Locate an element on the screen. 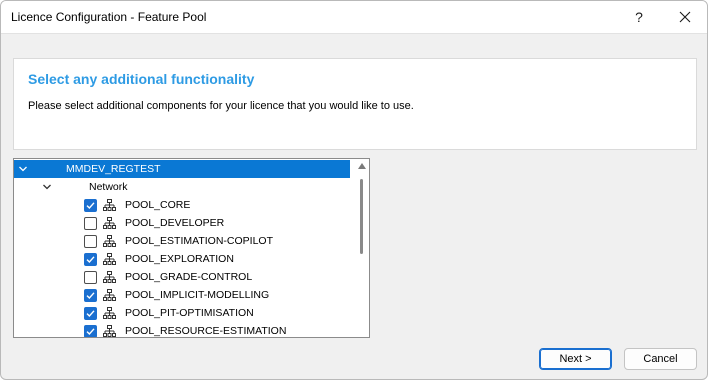 This screenshot has width=708, height=380. title-bar: Licence Configuration - Feature Pool ? is located at coordinates (354, 17).